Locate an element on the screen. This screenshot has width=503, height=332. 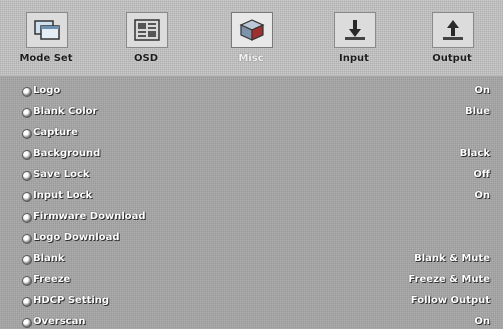
tab-label: Misc is located at coordinates (251, 58).